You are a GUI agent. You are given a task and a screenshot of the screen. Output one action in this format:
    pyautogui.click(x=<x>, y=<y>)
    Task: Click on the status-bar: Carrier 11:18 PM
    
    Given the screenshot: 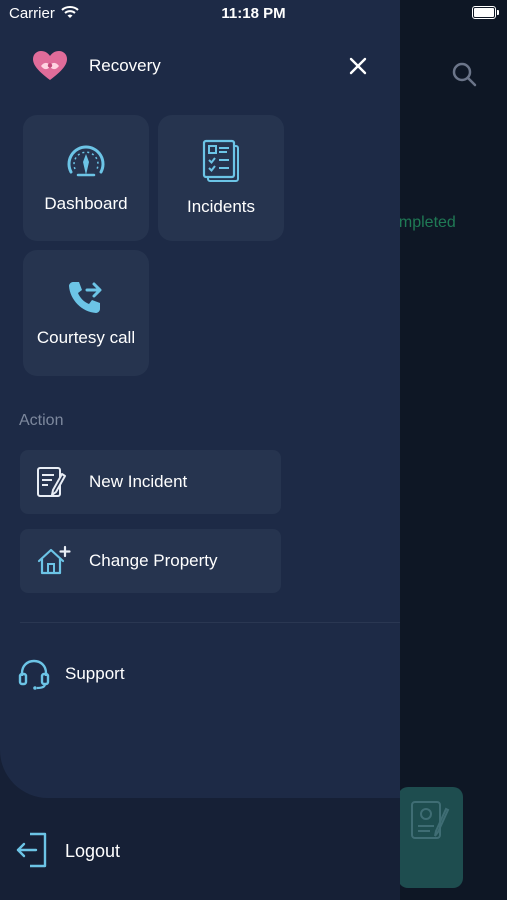 What is the action you would take?
    pyautogui.click(x=253, y=14)
    